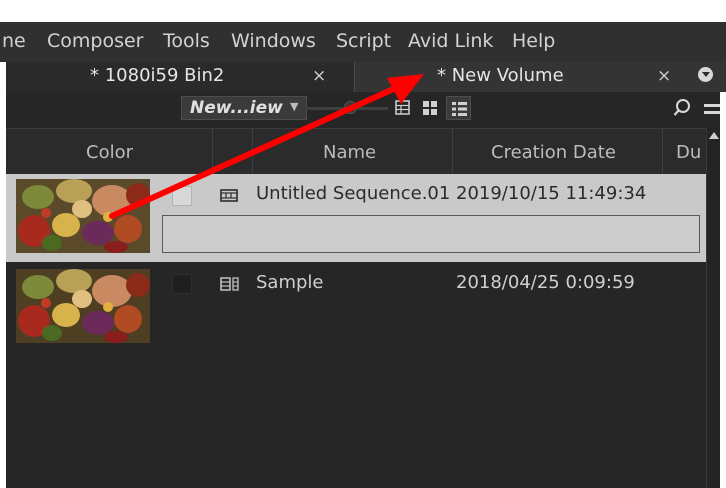 The height and width of the screenshot is (488, 726). Describe the element at coordinates (500, 75) in the screenshot. I see `tab-label: * New Volume` at that location.